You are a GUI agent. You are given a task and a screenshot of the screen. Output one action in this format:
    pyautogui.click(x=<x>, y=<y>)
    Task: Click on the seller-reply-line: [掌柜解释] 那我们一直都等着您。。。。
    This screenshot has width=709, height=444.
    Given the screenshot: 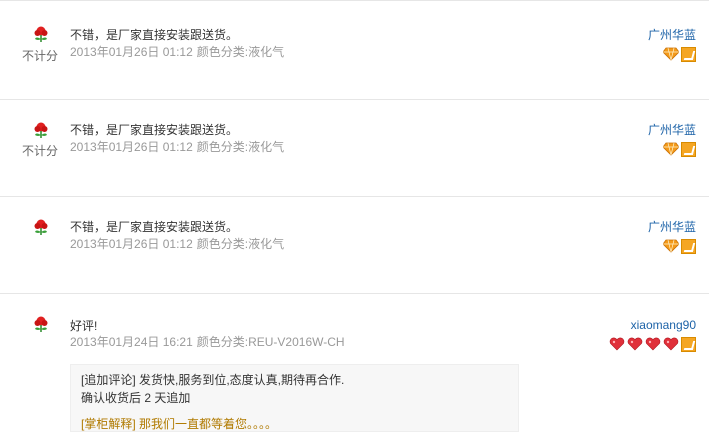 What is the action you would take?
    pyautogui.click(x=294, y=424)
    